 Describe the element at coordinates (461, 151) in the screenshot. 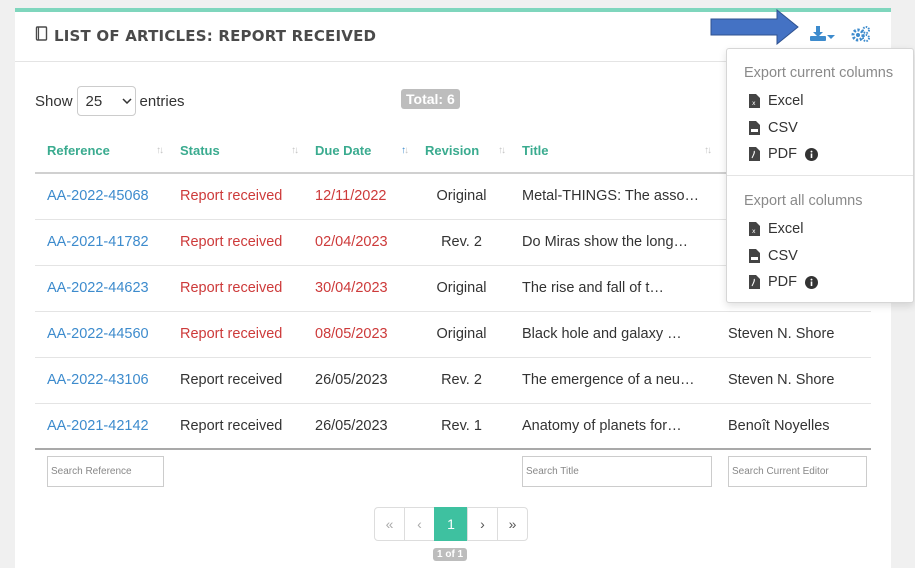

I see `column-header-revision: Revision ↑↓` at that location.